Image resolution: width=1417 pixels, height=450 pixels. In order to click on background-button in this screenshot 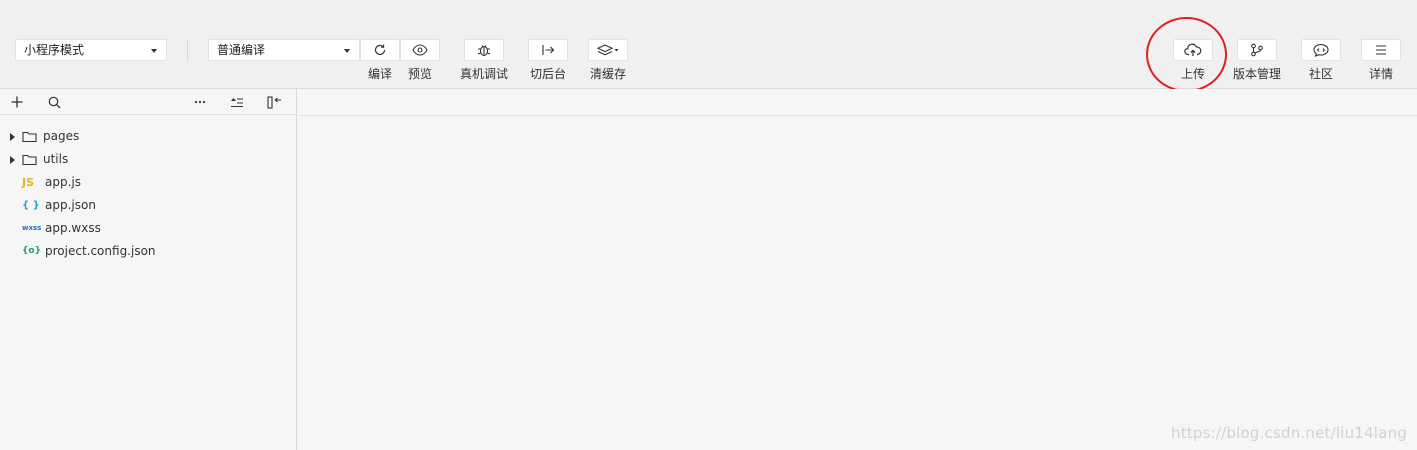, I will do `click(548, 50)`.